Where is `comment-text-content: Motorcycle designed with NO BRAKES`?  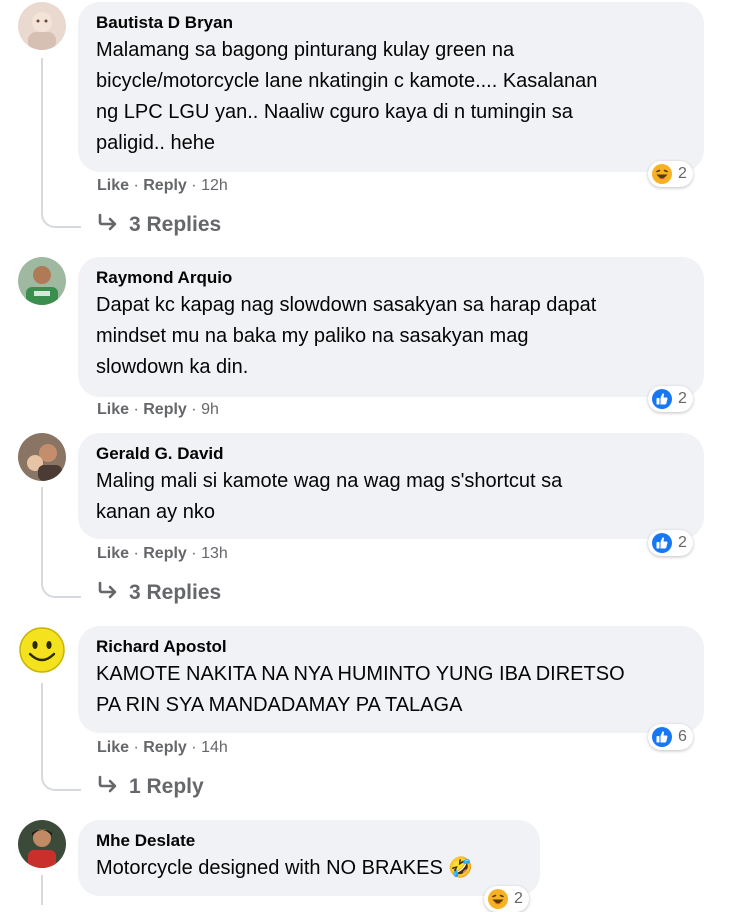
comment-text-content: Motorcycle designed with NO BRAKES is located at coordinates (269, 868).